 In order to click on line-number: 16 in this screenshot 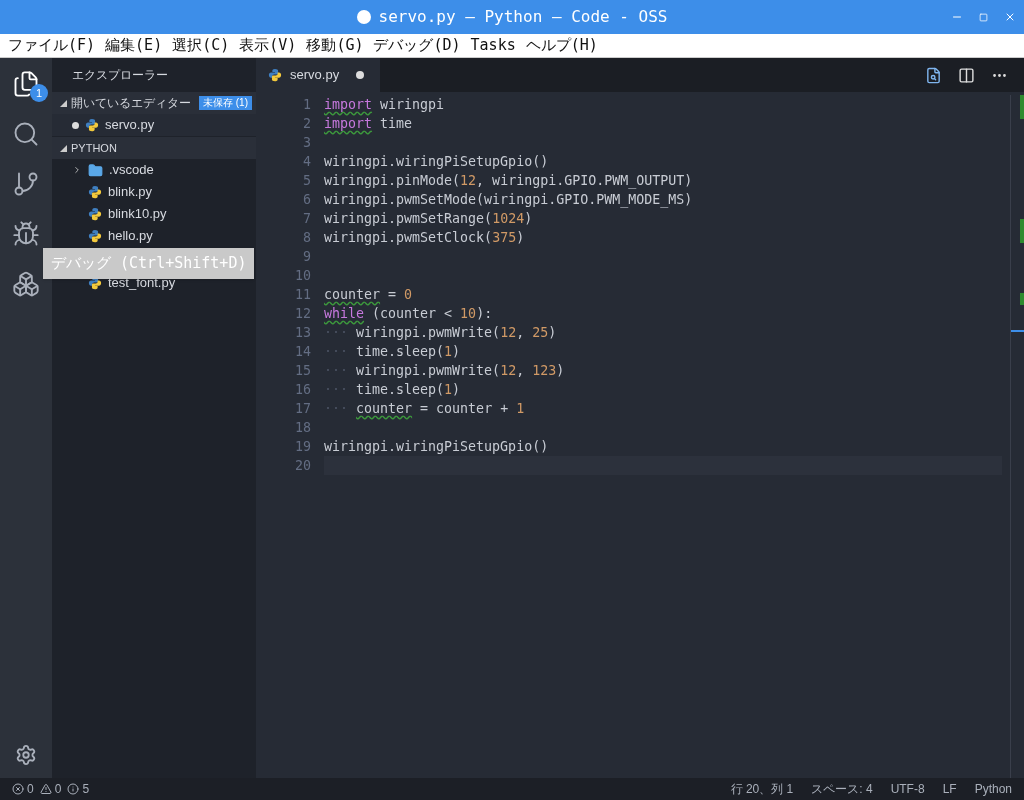, I will do `click(303, 390)`.